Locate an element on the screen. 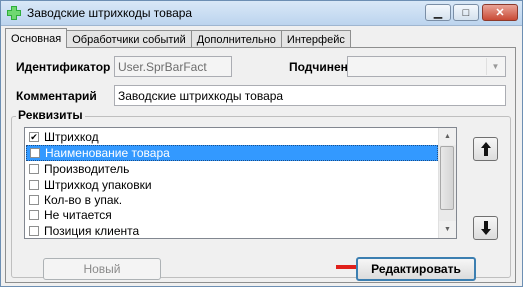 The width and height of the screenshot is (523, 287). comment-field: Заводские штрихкоды товара is located at coordinates (310, 95).